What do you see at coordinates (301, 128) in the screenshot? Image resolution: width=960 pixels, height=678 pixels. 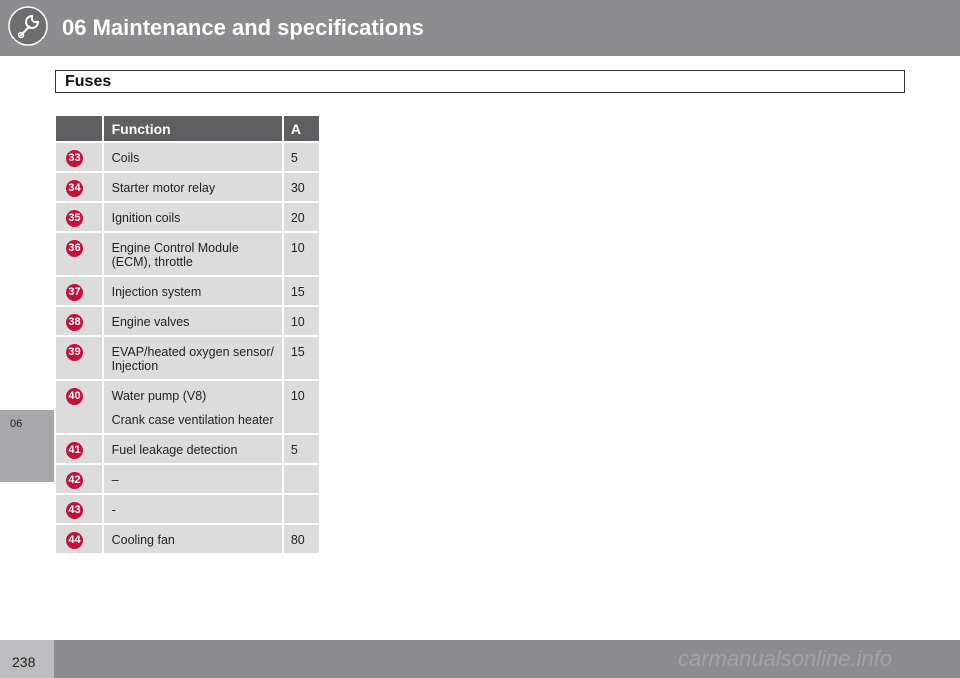 I see `column-header-amperage: A` at bounding box center [301, 128].